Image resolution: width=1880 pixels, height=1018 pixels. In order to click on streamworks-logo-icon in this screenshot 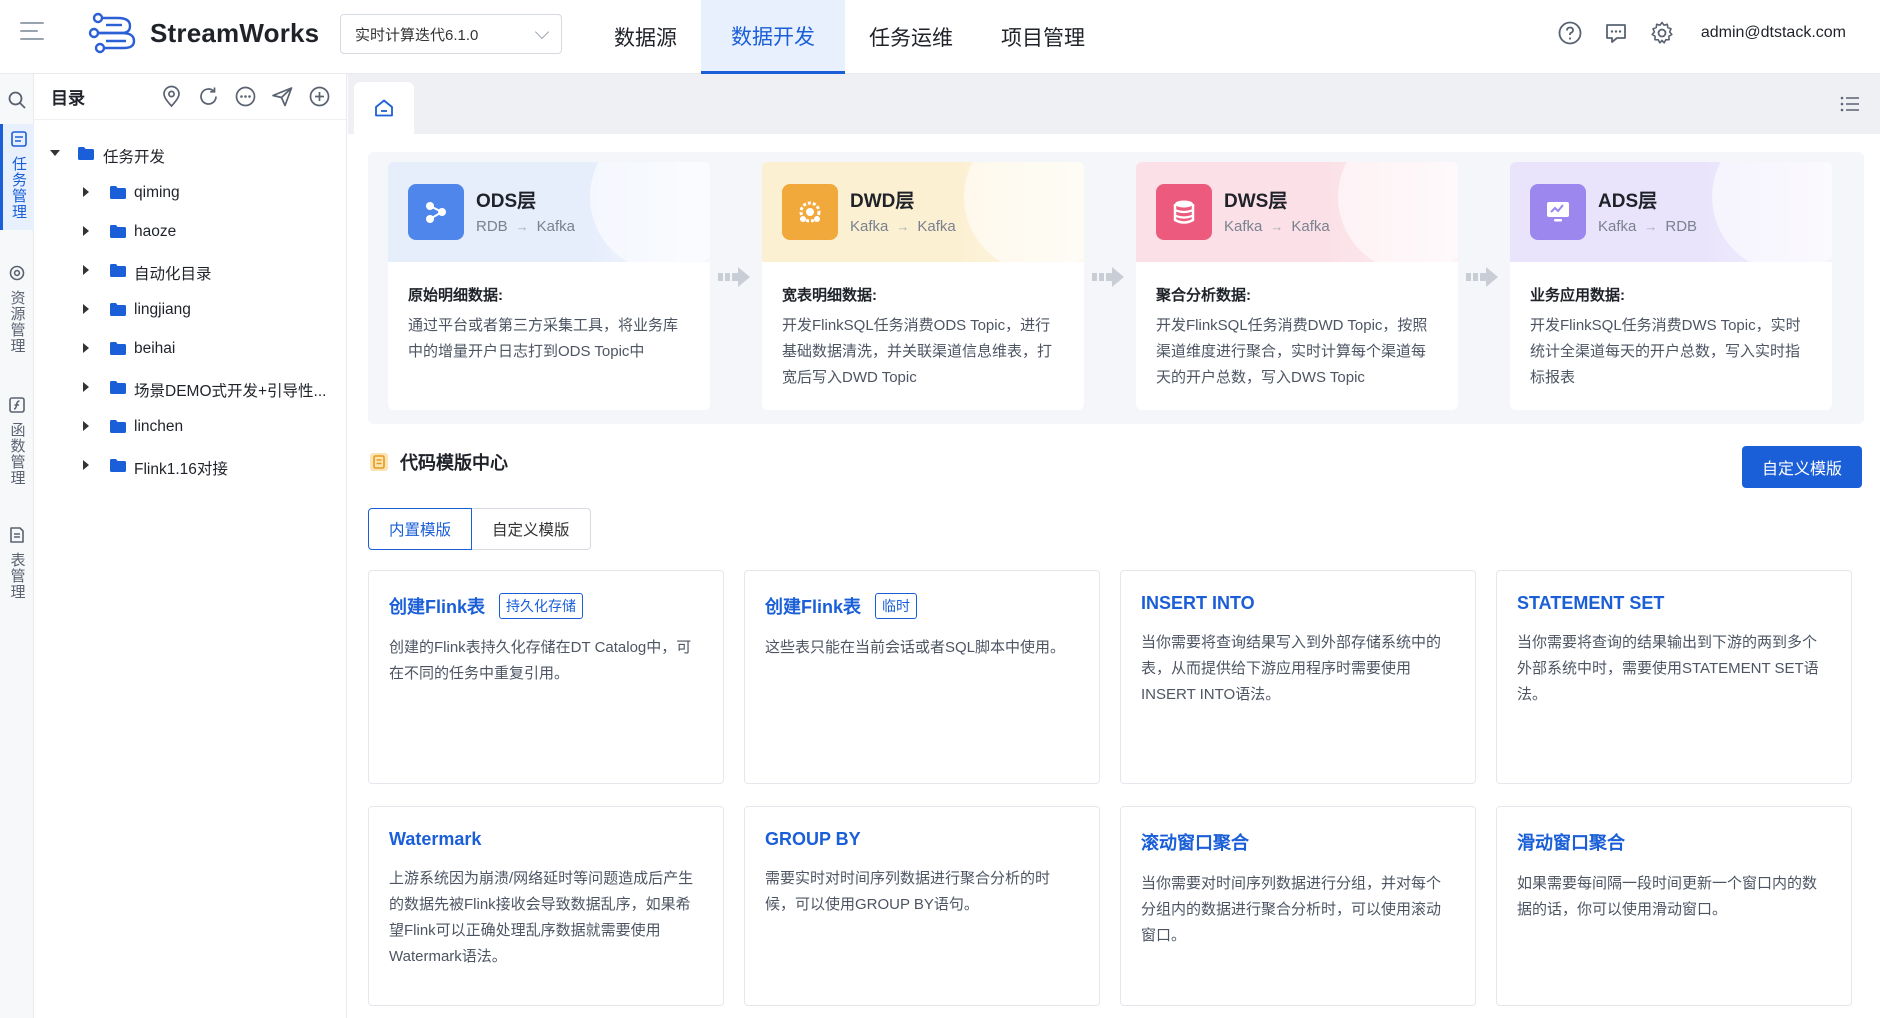, I will do `click(112, 33)`.